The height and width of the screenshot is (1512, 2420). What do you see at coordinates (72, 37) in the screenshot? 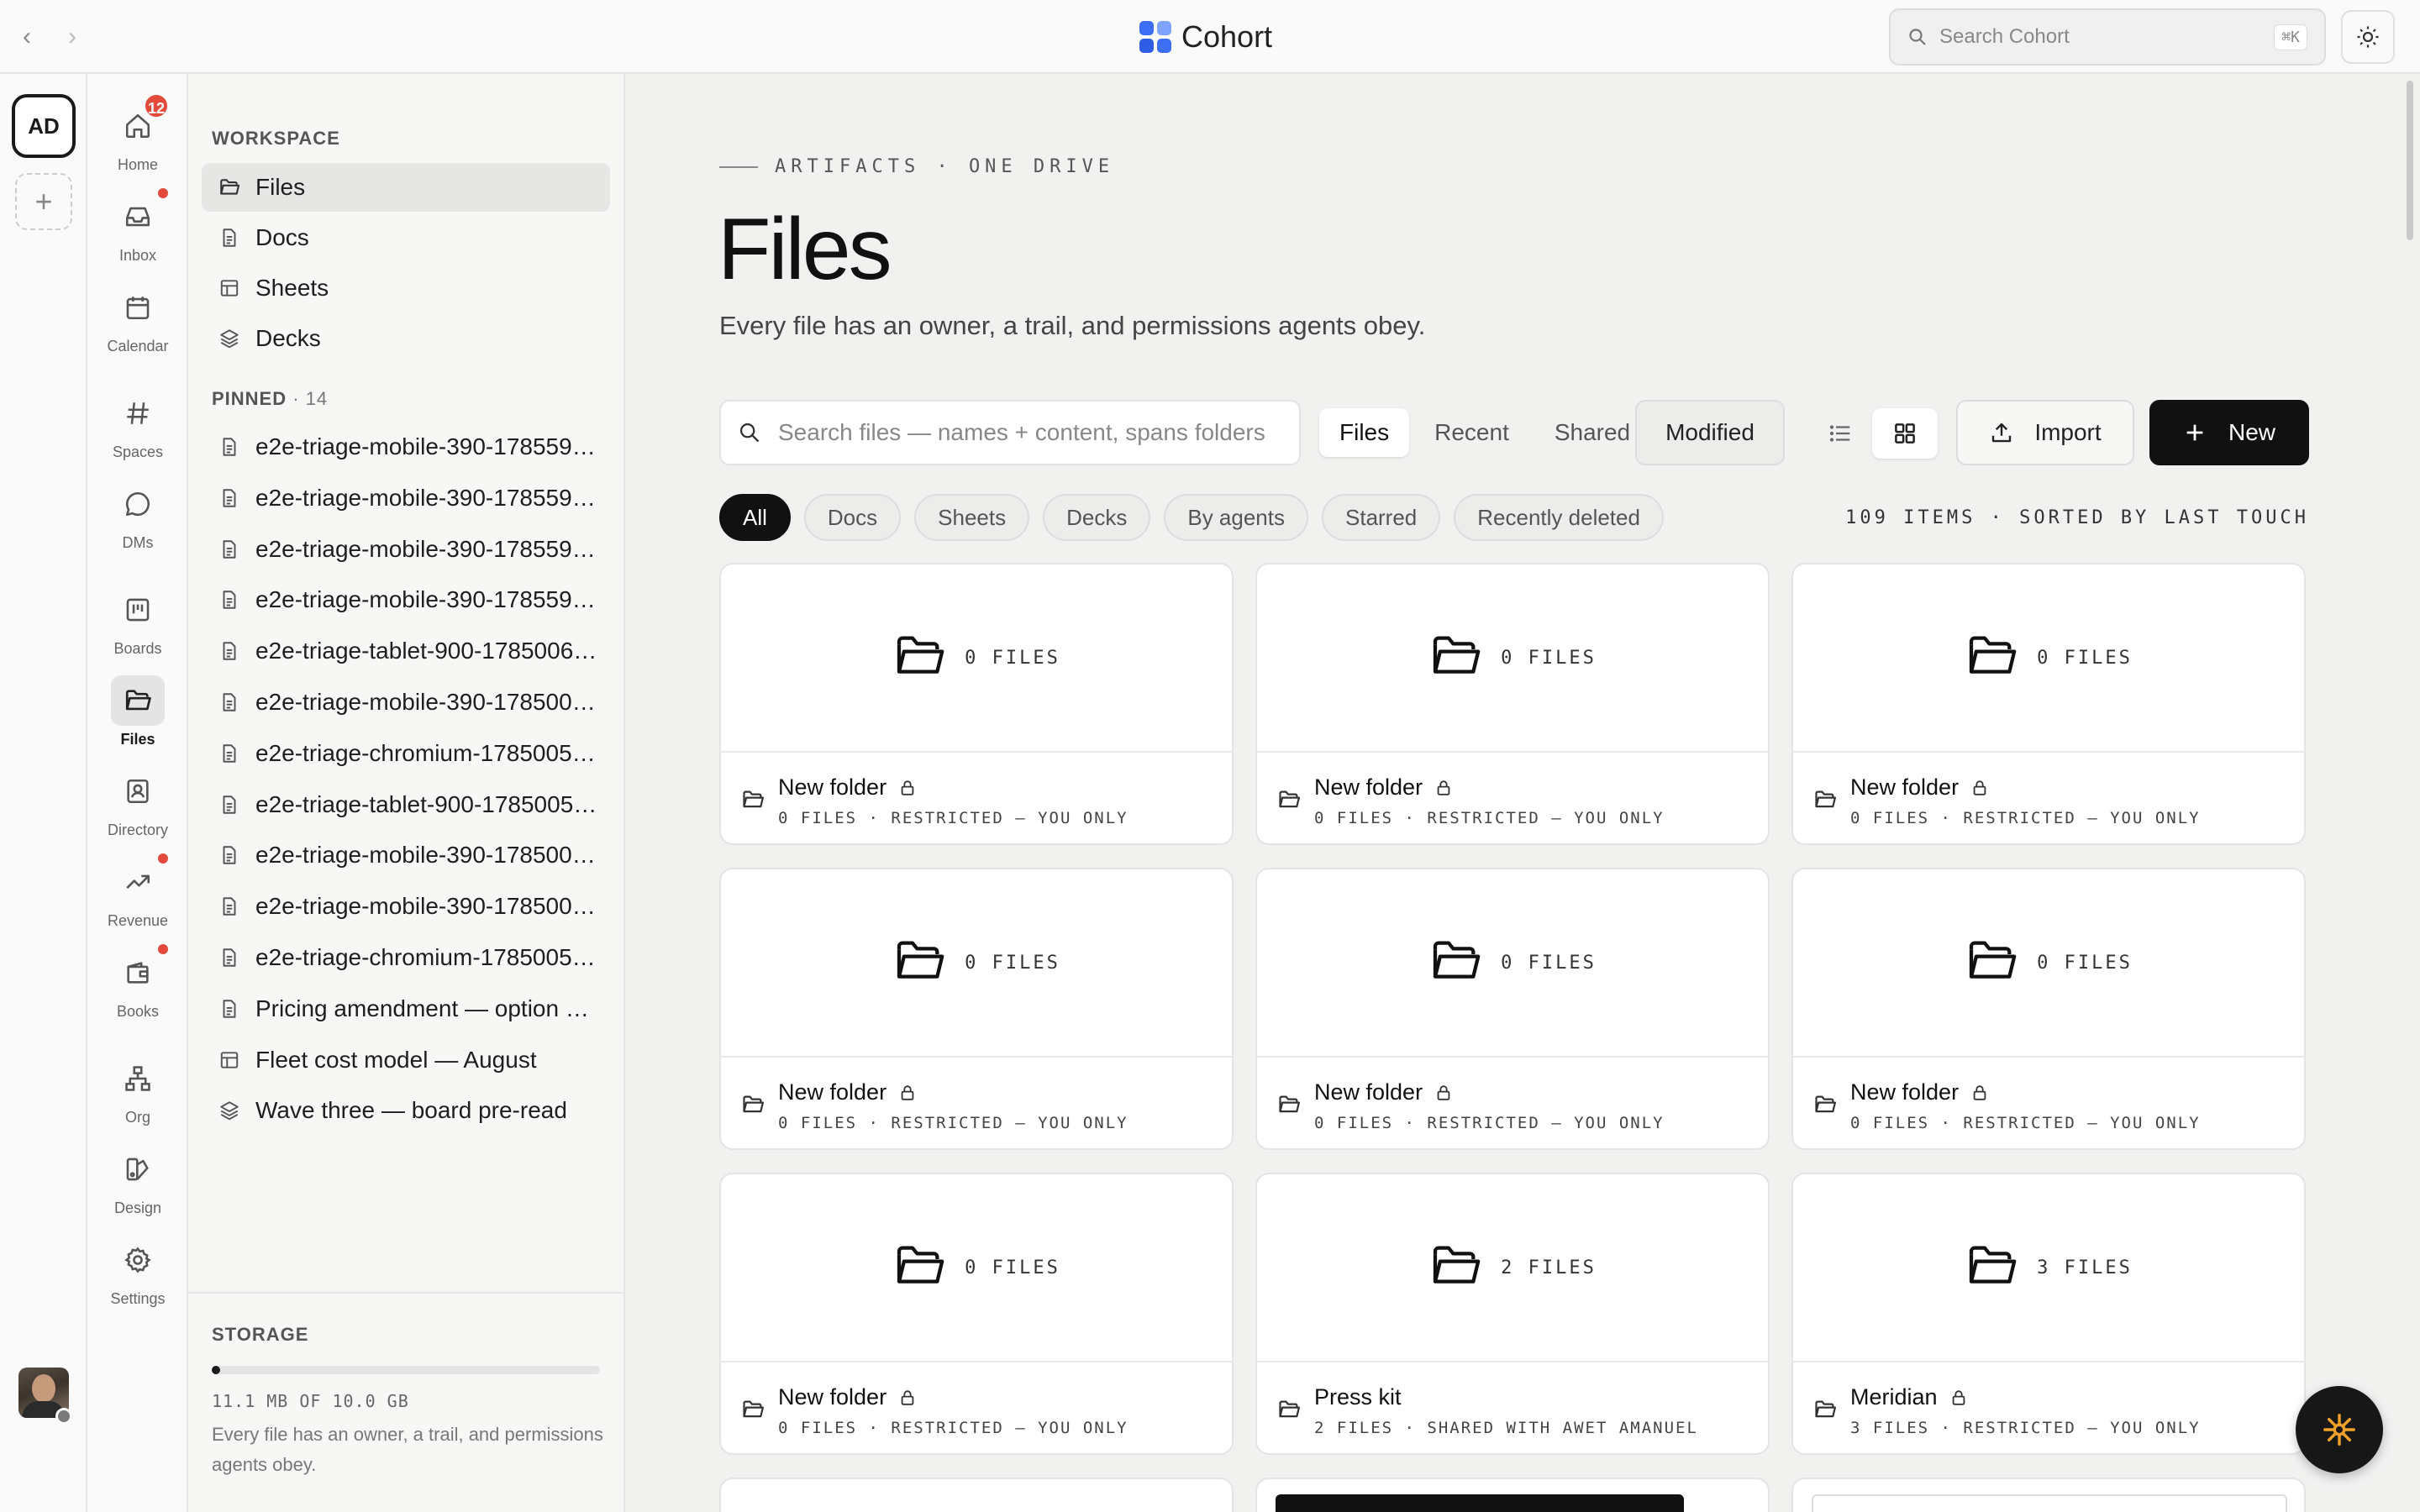
I see `forward-button: ›` at bounding box center [72, 37].